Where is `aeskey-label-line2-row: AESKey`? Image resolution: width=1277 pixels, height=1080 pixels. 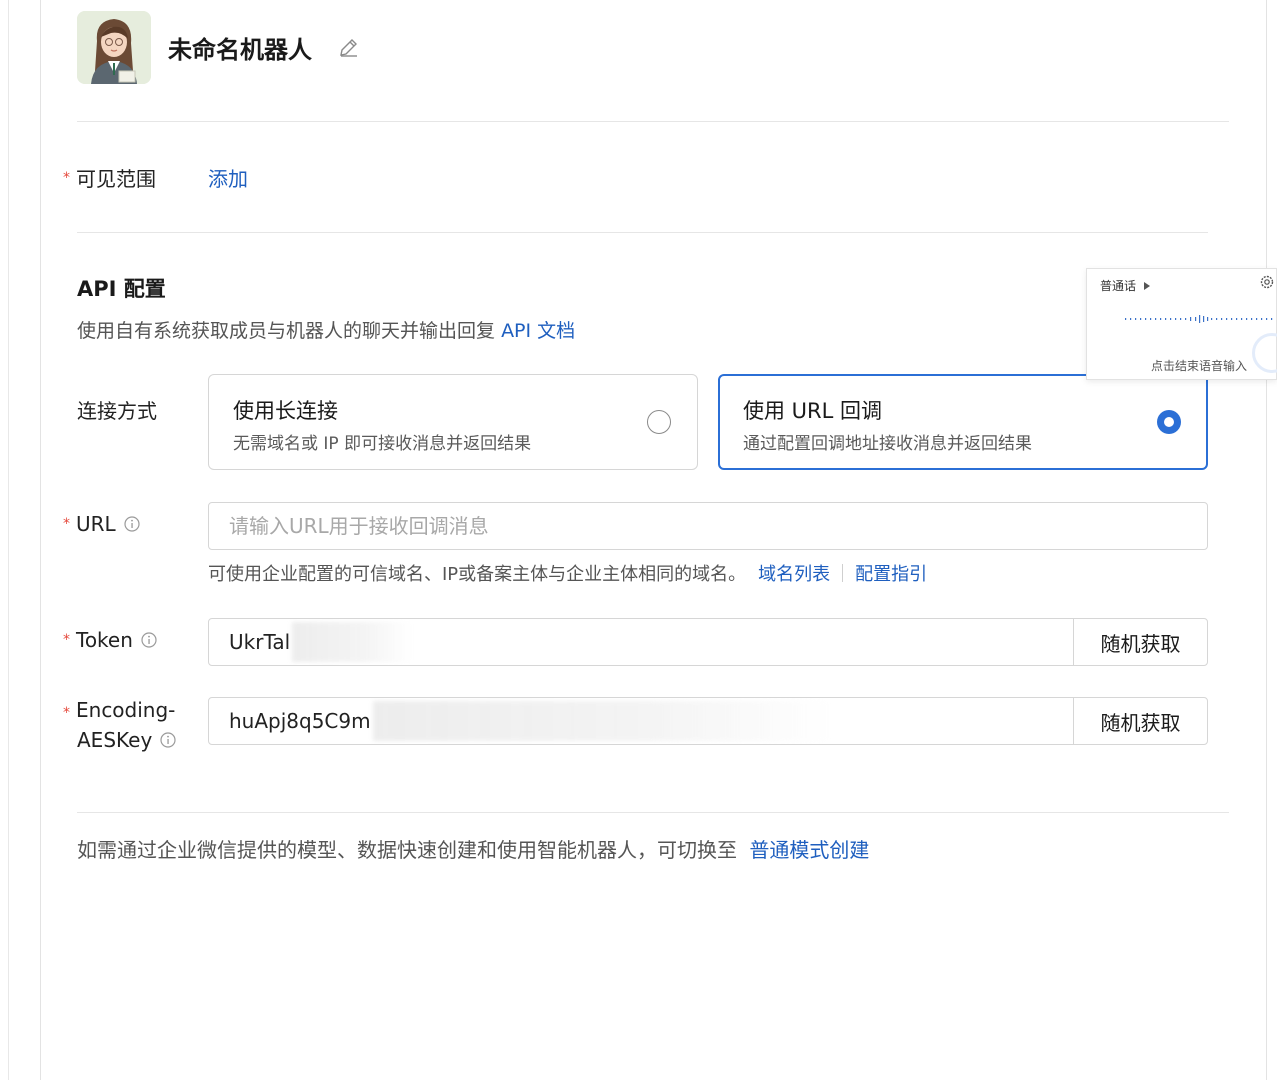 aeskey-label-line2-row: AESKey is located at coordinates (126, 740).